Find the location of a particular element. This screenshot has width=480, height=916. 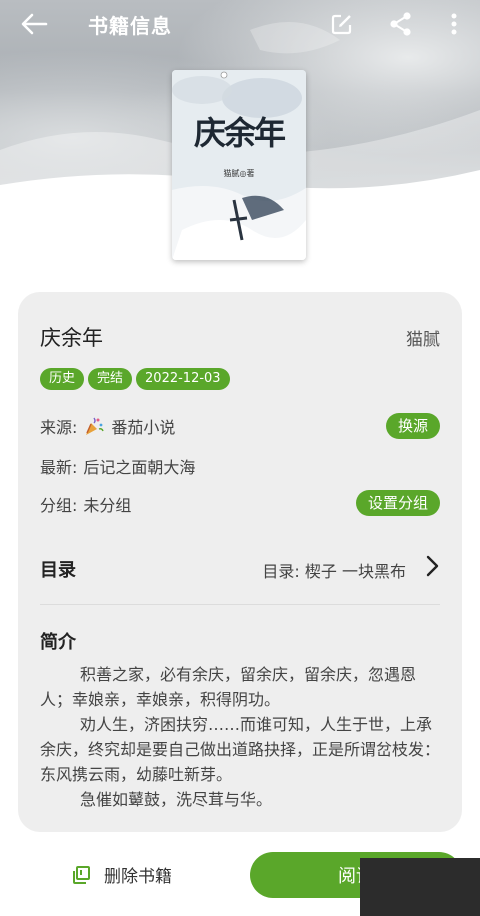

book-author: 猫腻 is located at coordinates (423, 340).